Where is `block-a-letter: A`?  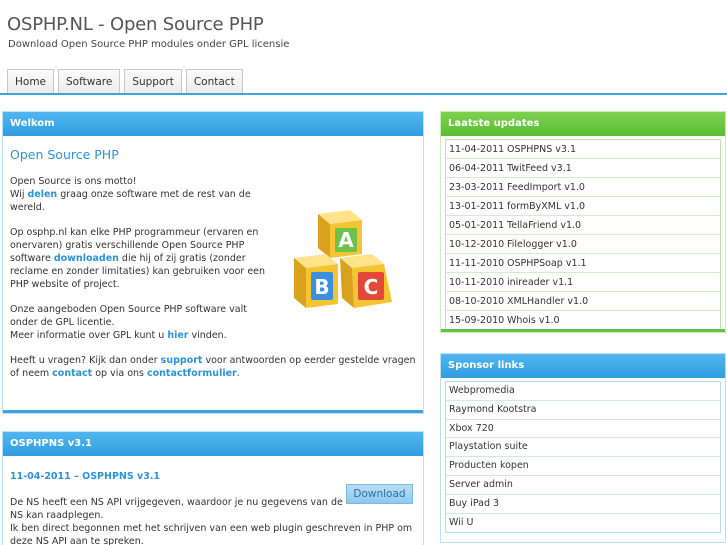 block-a-letter: A is located at coordinates (346, 240).